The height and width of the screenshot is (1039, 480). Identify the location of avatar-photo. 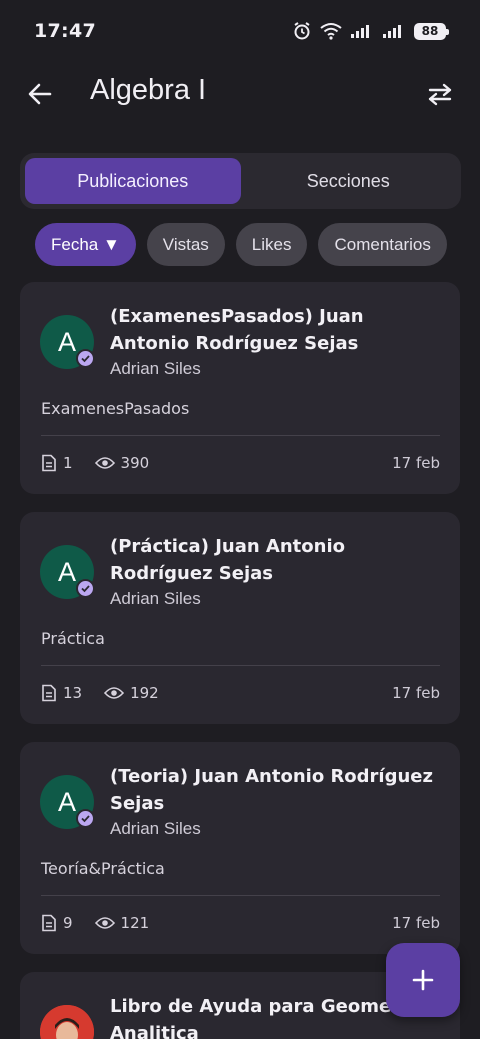
(67, 1022).